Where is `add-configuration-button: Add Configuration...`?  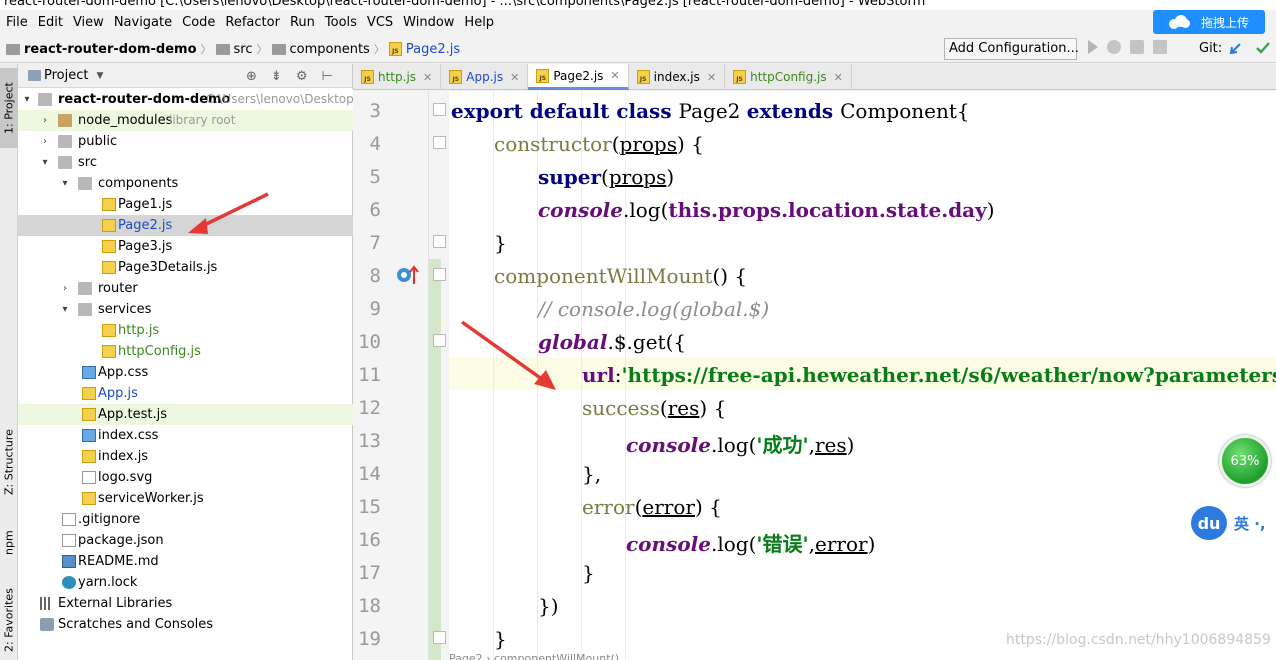
add-configuration-button: Add Configuration... is located at coordinates (1011, 49).